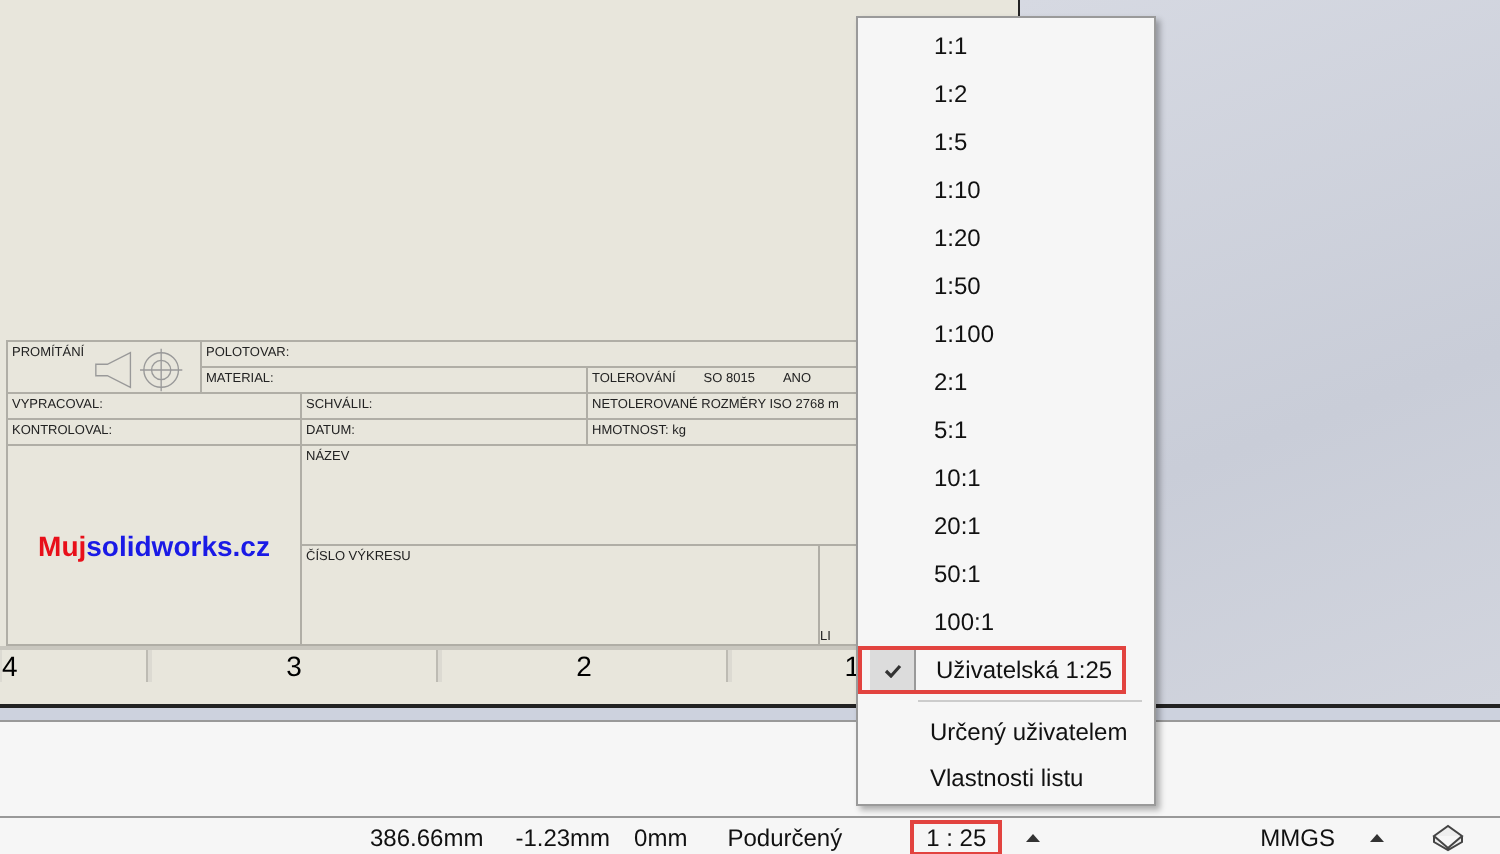  Describe the element at coordinates (585, 666) in the screenshot. I see `zone-number: 2` at that location.